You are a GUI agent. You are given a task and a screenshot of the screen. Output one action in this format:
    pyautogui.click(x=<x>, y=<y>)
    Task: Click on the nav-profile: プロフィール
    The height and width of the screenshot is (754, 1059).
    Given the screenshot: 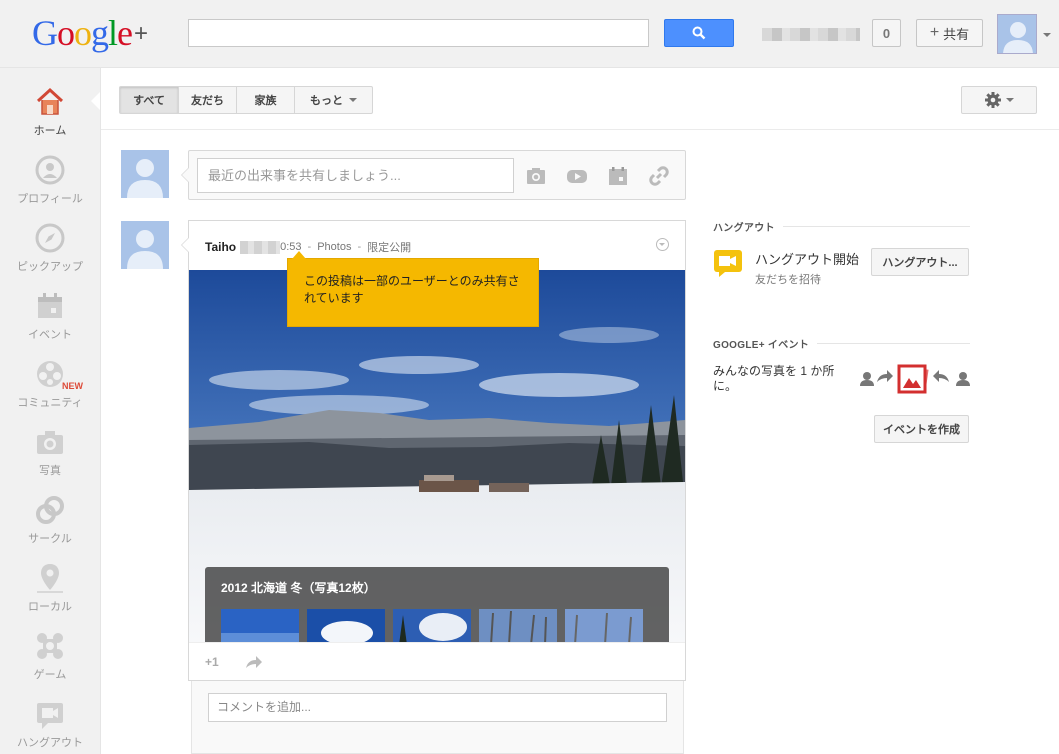 What is the action you would take?
    pyautogui.click(x=50, y=188)
    